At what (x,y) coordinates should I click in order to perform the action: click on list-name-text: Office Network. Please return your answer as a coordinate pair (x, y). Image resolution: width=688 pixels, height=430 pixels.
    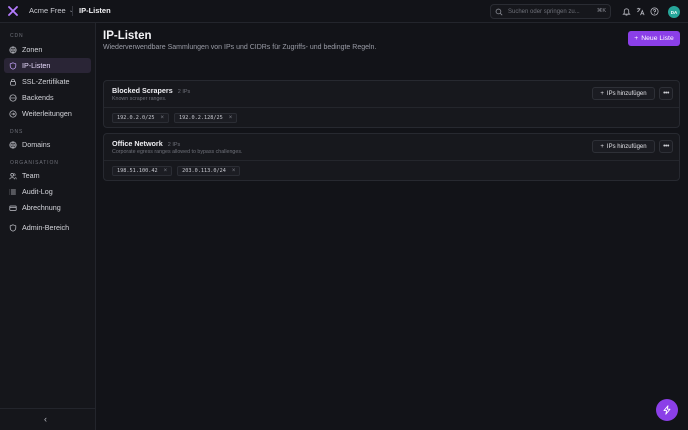
    Looking at the image, I should click on (137, 143).